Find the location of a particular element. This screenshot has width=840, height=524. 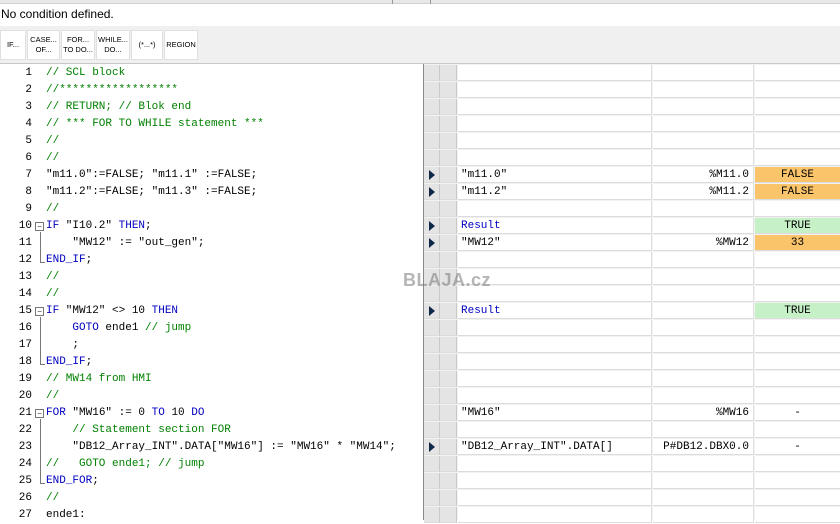

region-button: REGION is located at coordinates (181, 45).